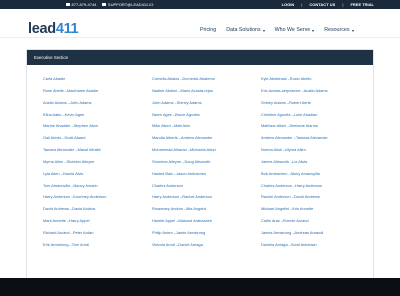 This screenshot has width=400, height=296. Describe the element at coordinates (42, 29) in the screenshot. I see `logo-text: lead` at that location.